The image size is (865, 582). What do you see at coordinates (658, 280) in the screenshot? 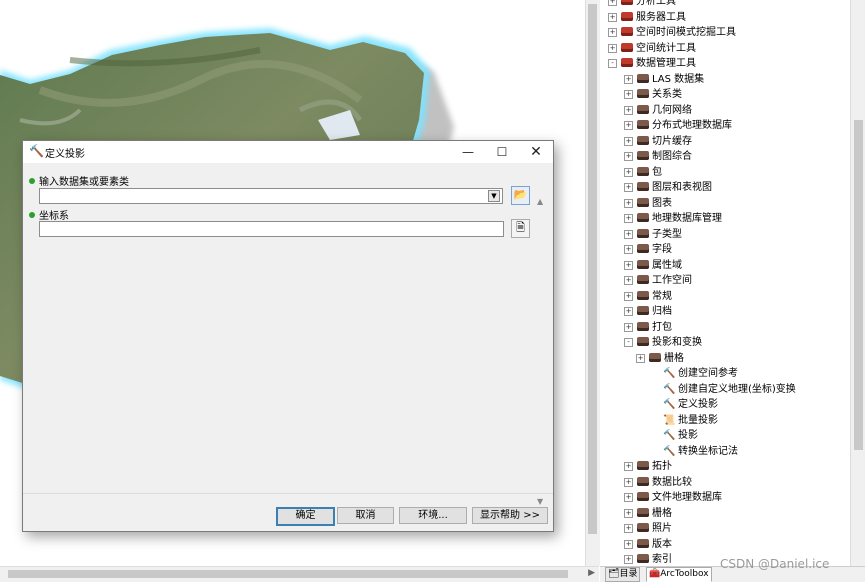
I see `tree-item: + 工作空间` at bounding box center [658, 280].